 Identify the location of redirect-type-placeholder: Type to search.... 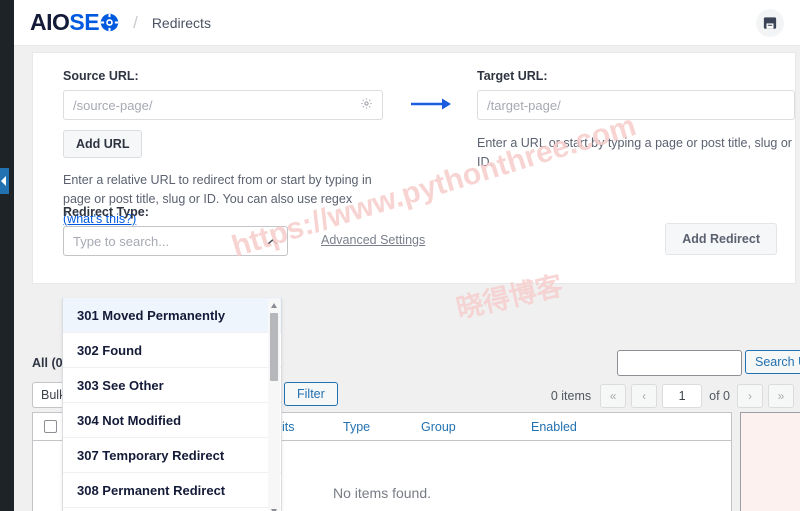
(121, 241).